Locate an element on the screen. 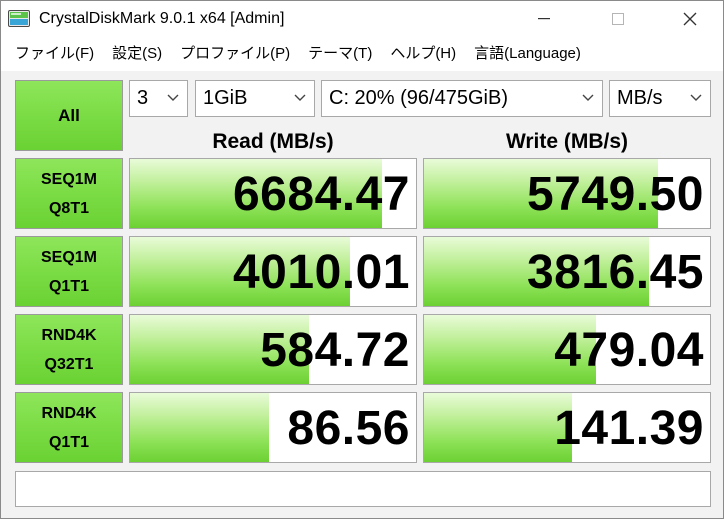 This screenshot has height=519, width=724. run-all-button: All is located at coordinates (69, 115).